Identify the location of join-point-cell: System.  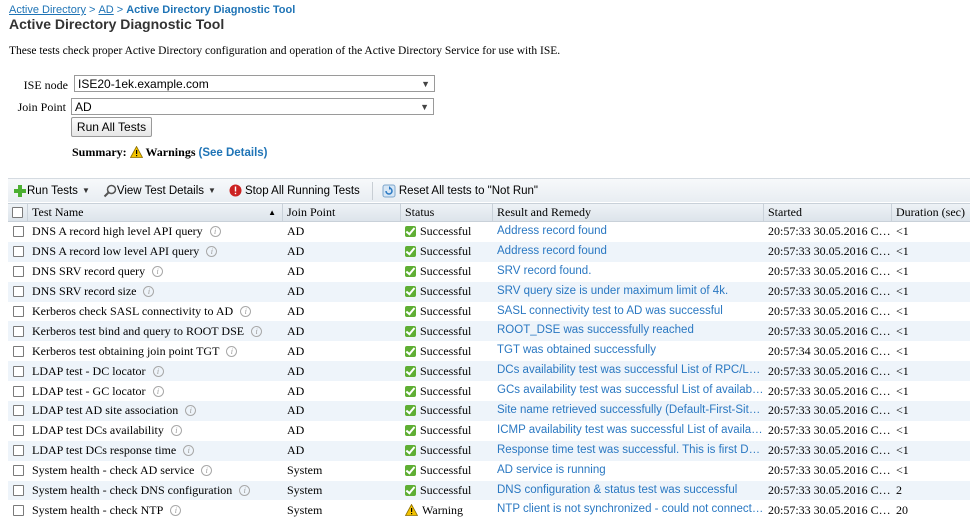
(305, 470).